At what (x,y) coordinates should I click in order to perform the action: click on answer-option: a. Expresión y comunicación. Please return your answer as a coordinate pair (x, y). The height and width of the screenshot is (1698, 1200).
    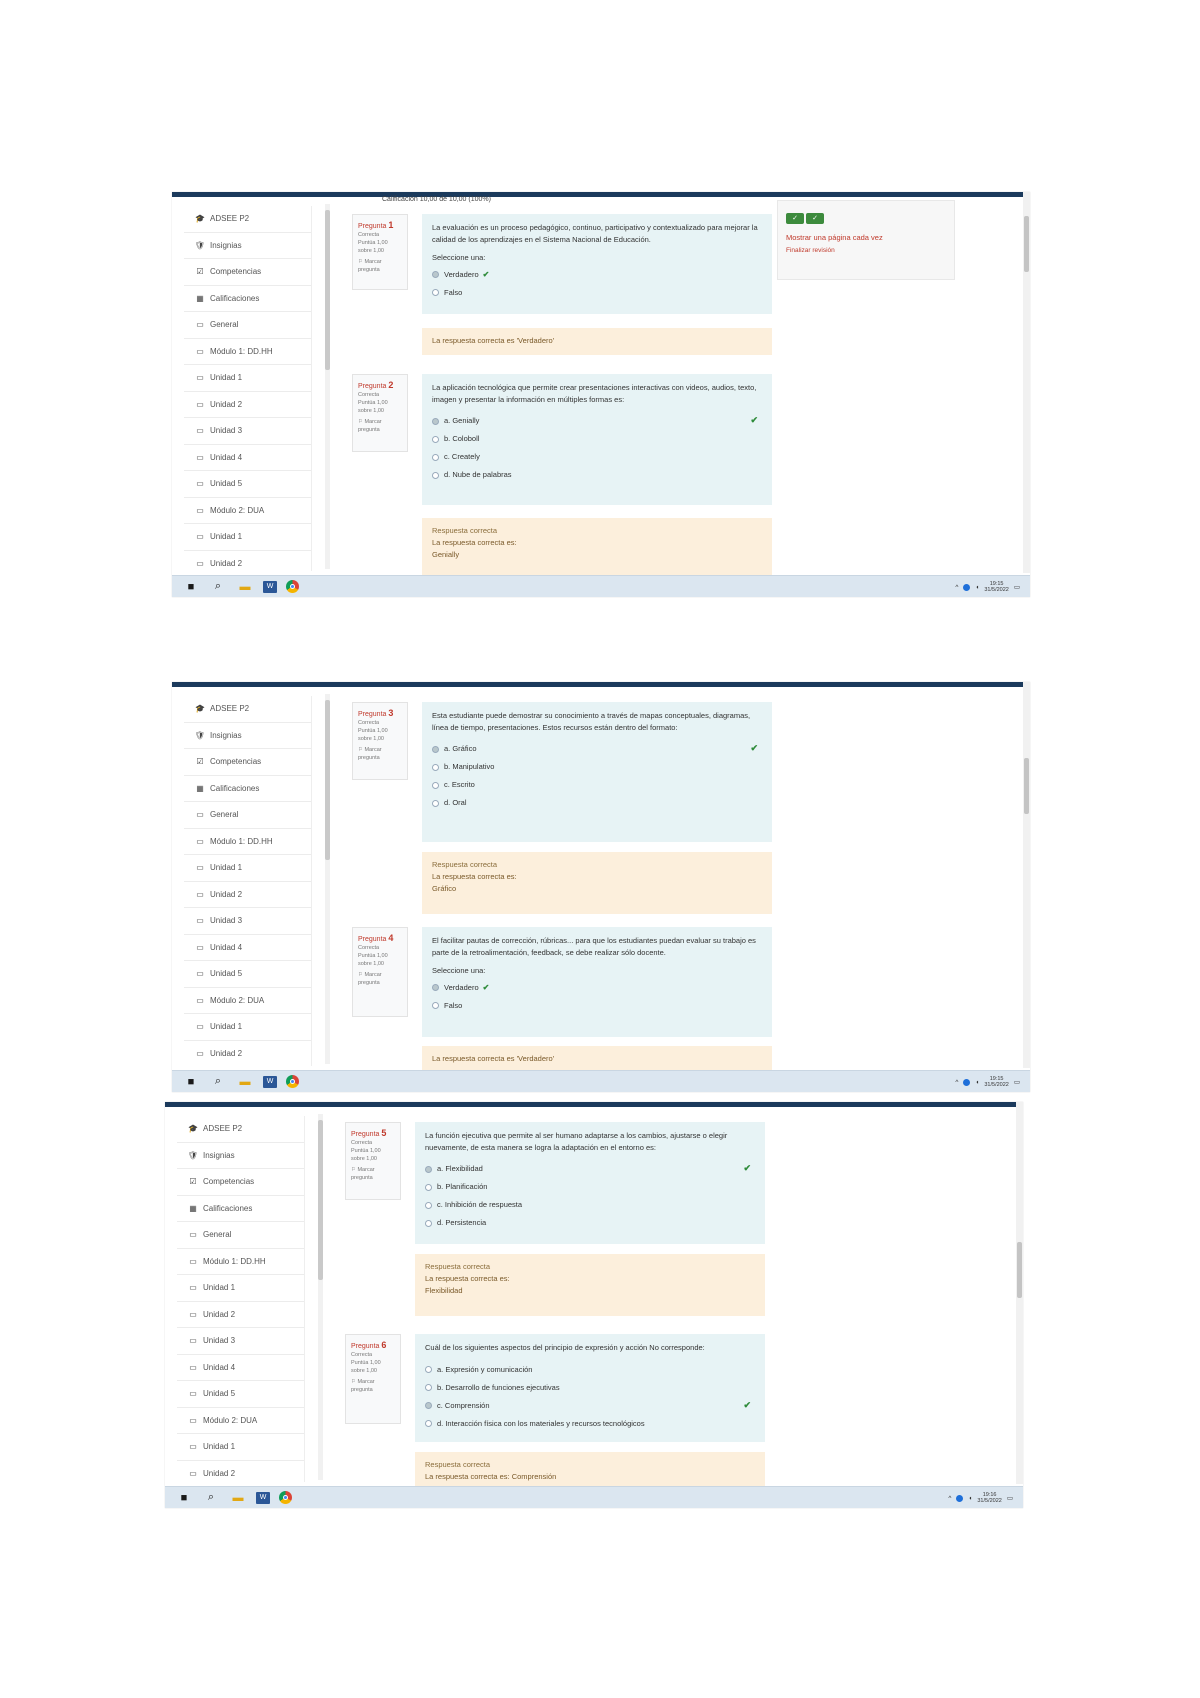
    Looking at the image, I should click on (590, 1370).